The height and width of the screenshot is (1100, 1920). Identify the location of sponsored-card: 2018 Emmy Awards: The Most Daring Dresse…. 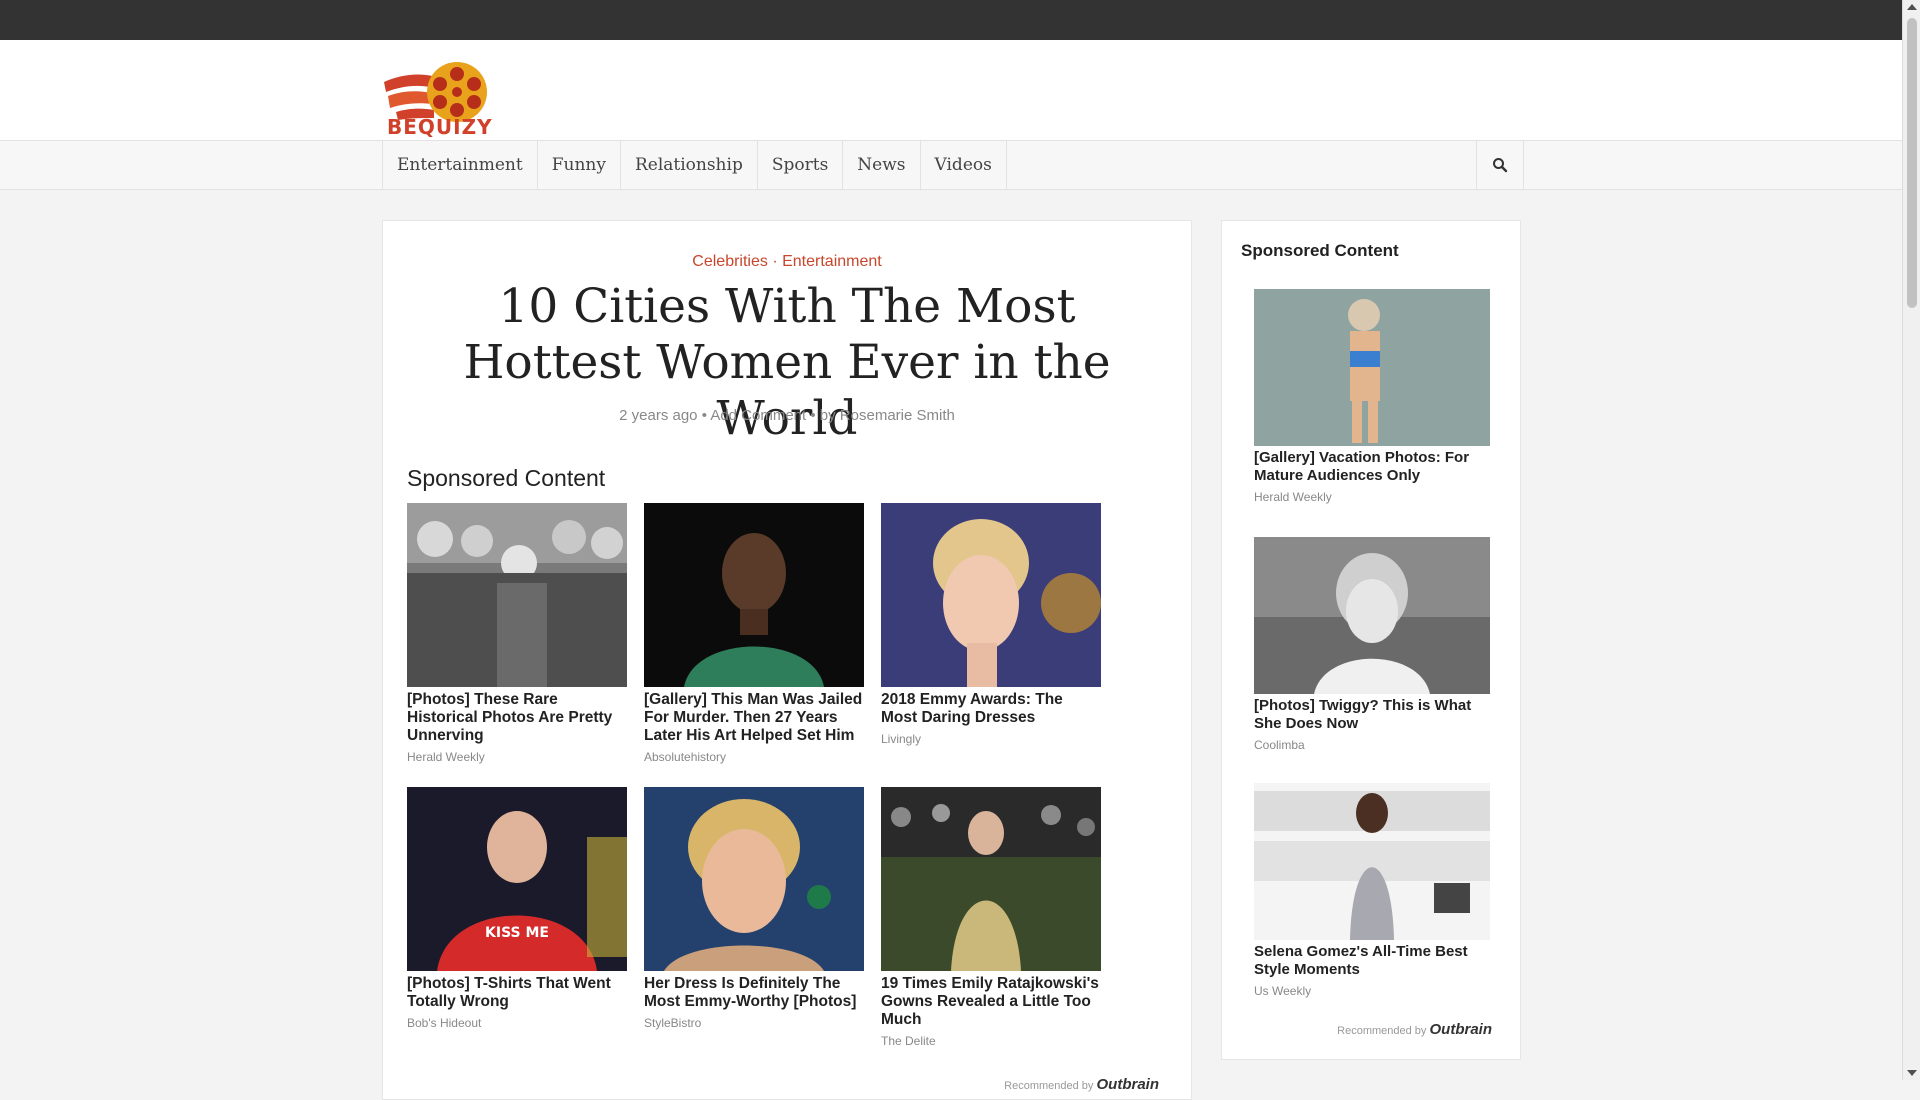
(991, 624).